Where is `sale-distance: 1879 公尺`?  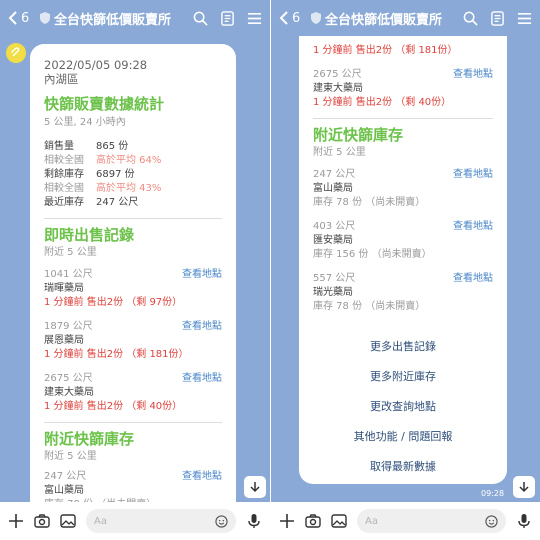
sale-distance: 1879 公尺 is located at coordinates (68, 326).